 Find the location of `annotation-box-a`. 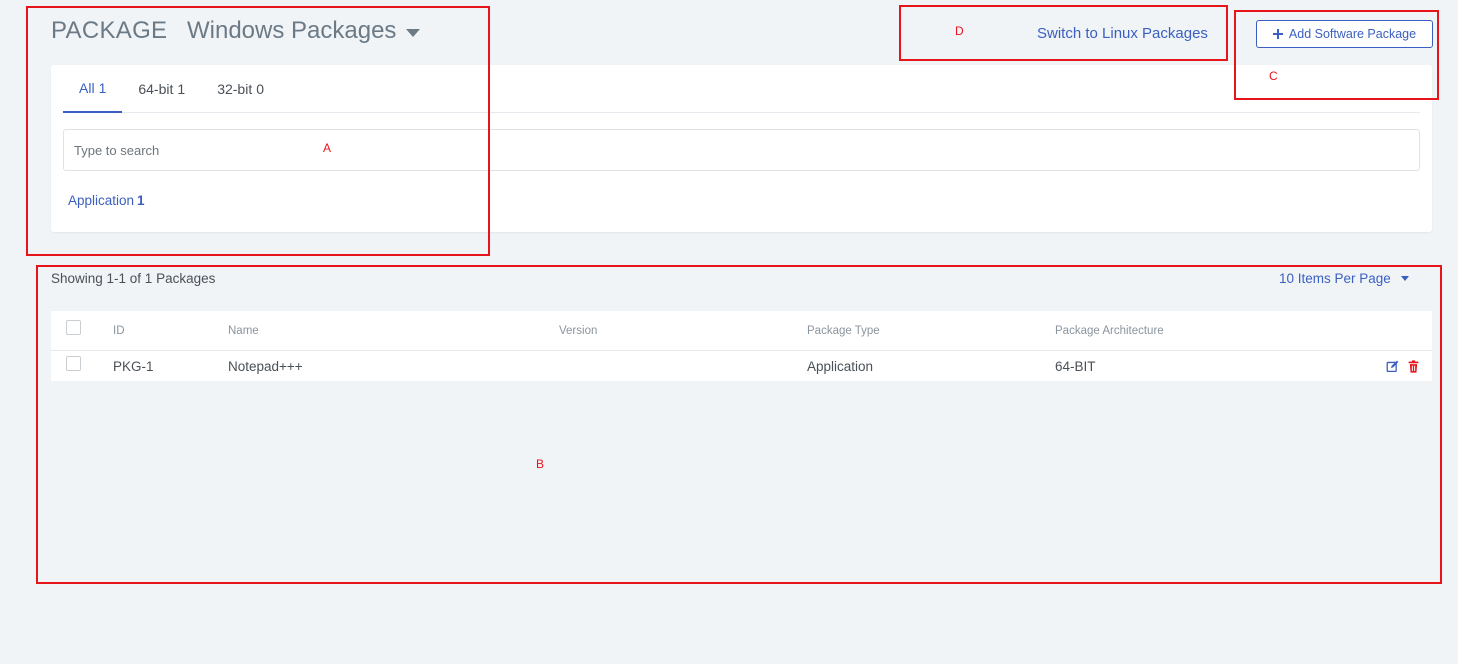

annotation-box-a is located at coordinates (258, 131).